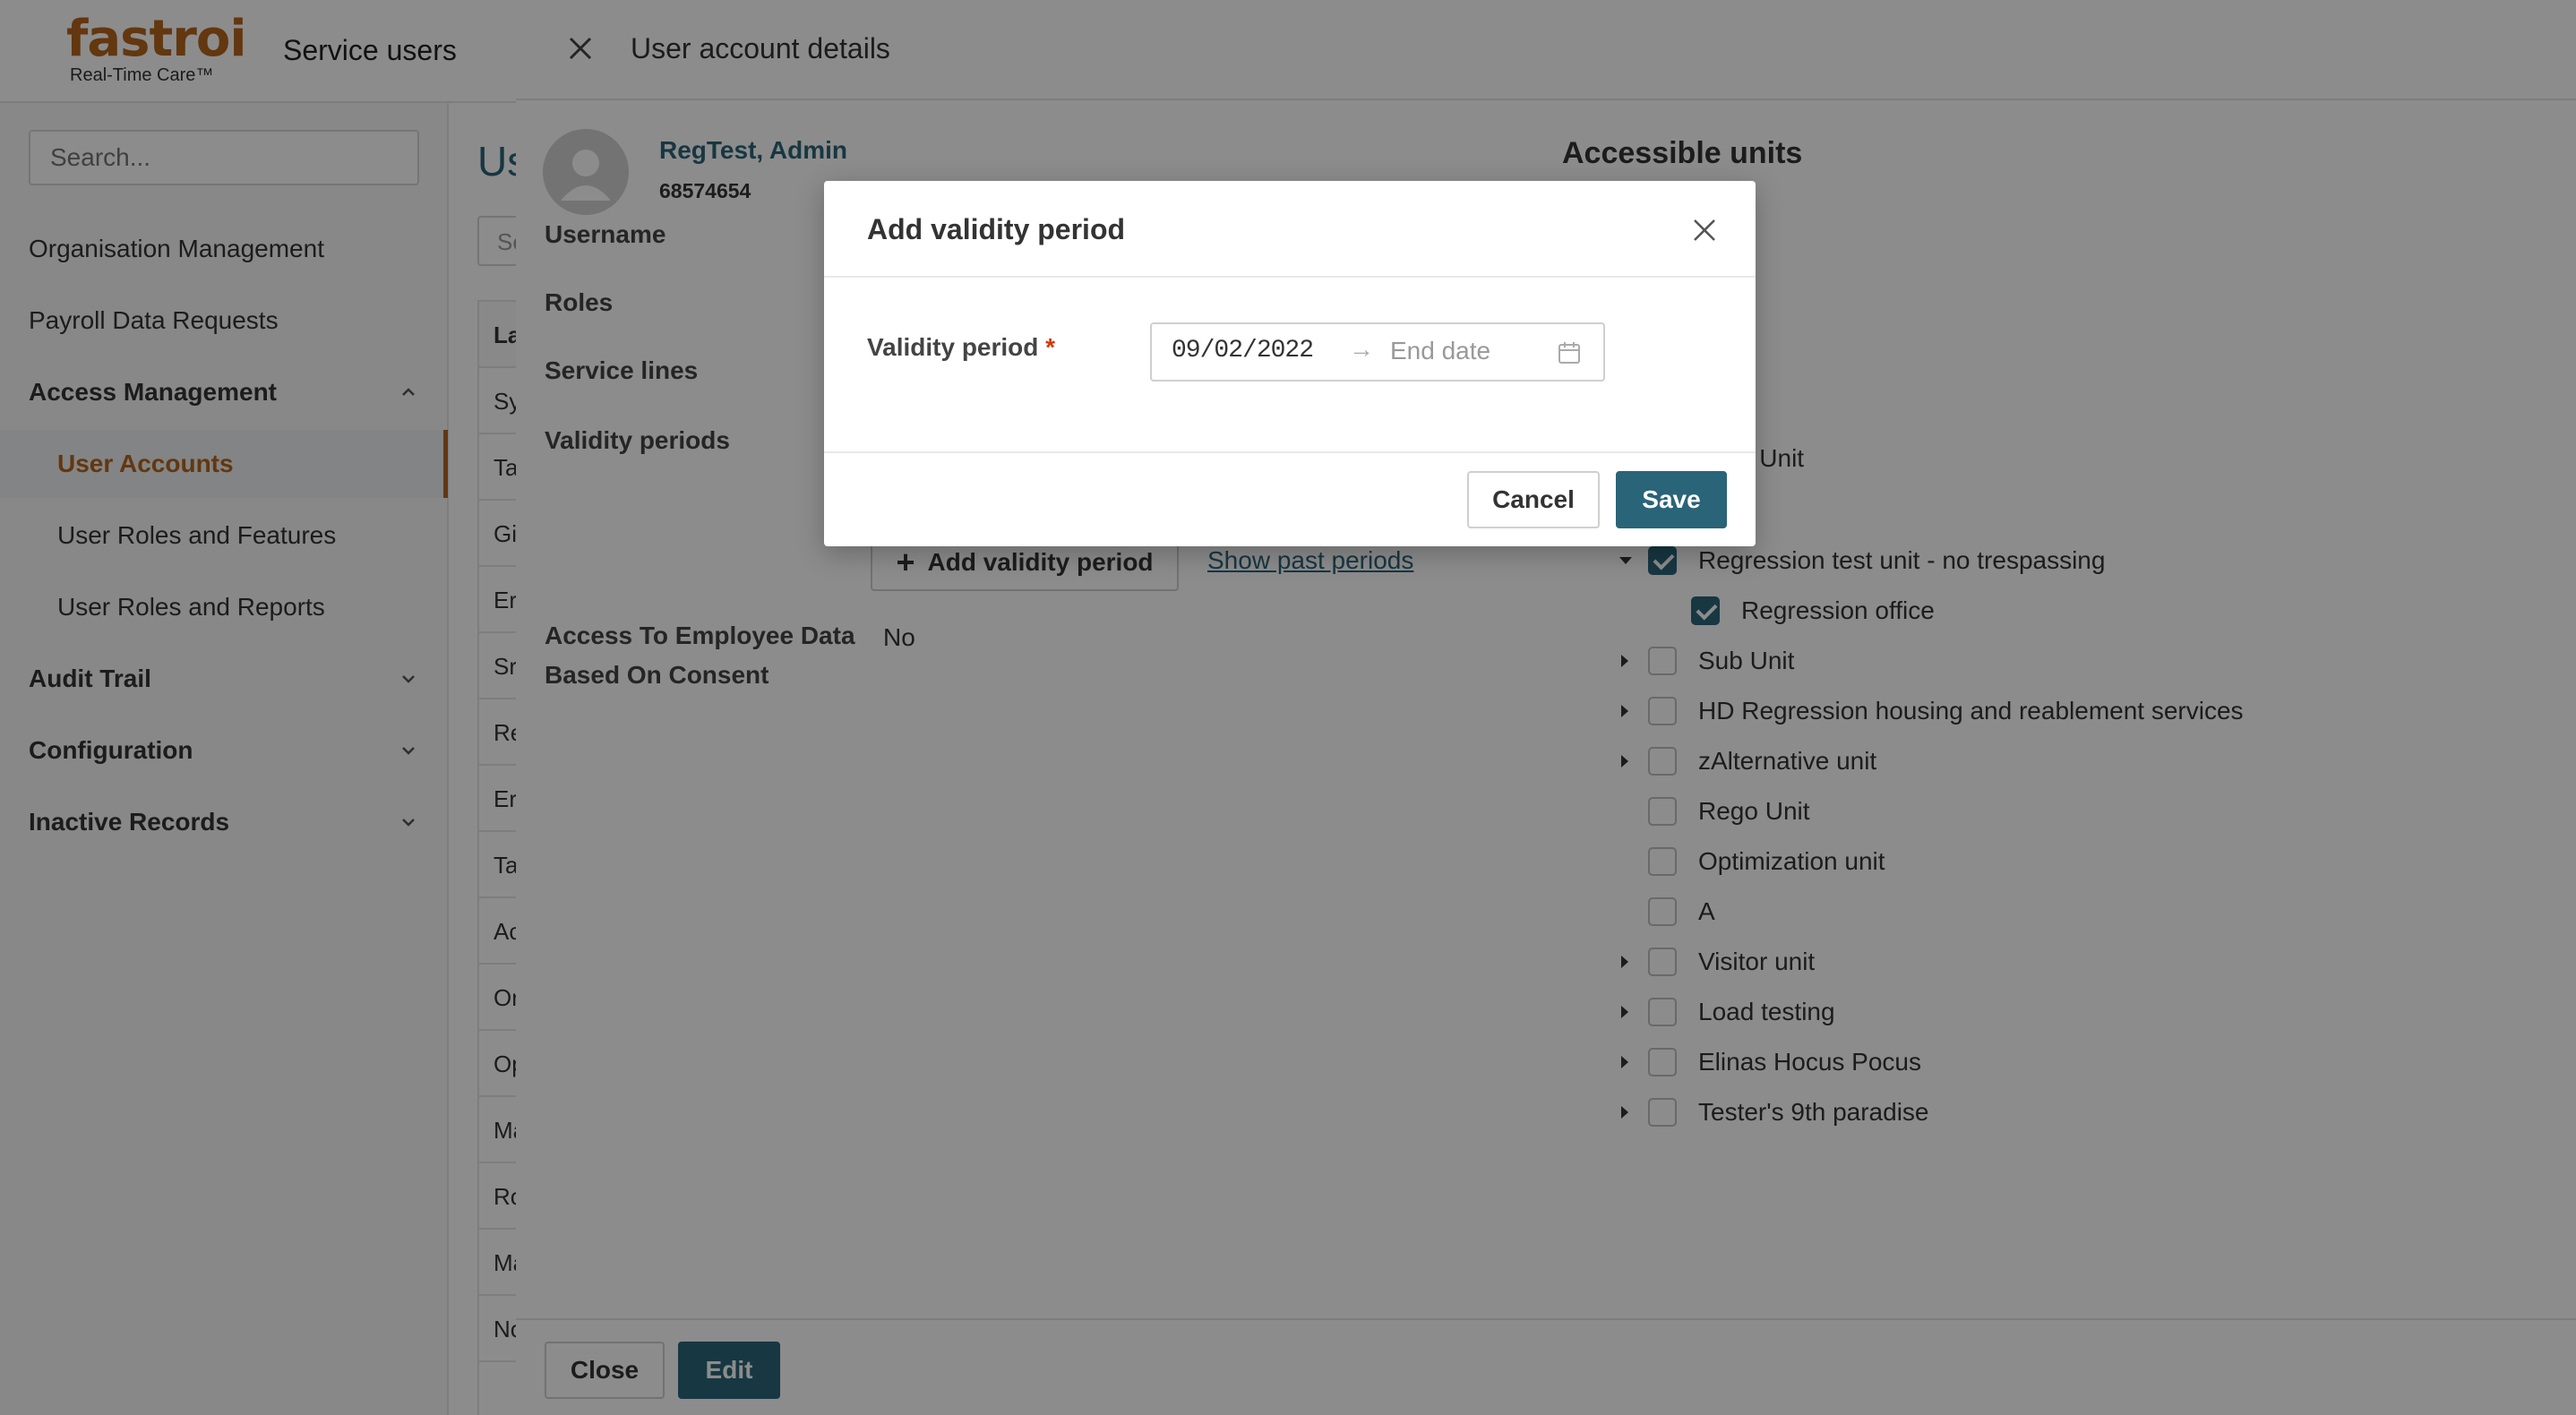 This screenshot has width=2576, height=1415. What do you see at coordinates (1533, 499) in the screenshot?
I see `cancel-button: Cancel` at bounding box center [1533, 499].